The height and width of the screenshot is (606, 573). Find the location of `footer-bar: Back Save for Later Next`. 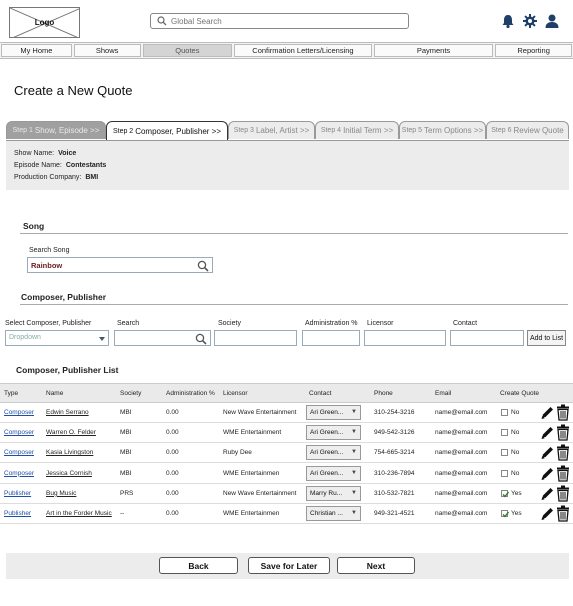

footer-bar: Back Save for Later Next is located at coordinates (287, 566).